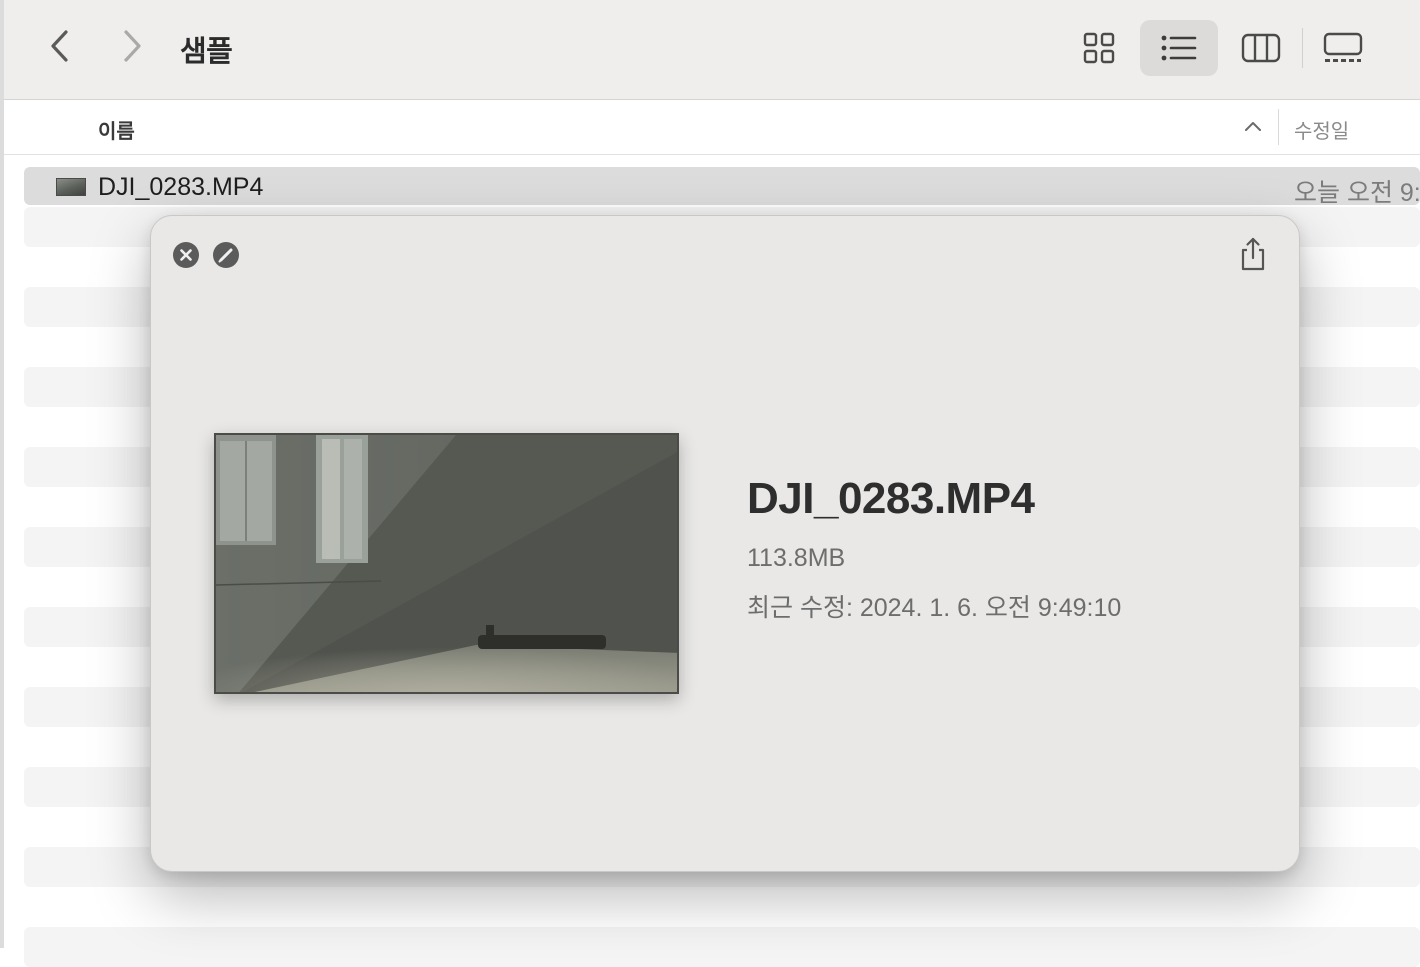 This screenshot has height=967, width=1420. Describe the element at coordinates (712, 128) in the screenshot. I see `column-header: 이름 수정일` at that location.